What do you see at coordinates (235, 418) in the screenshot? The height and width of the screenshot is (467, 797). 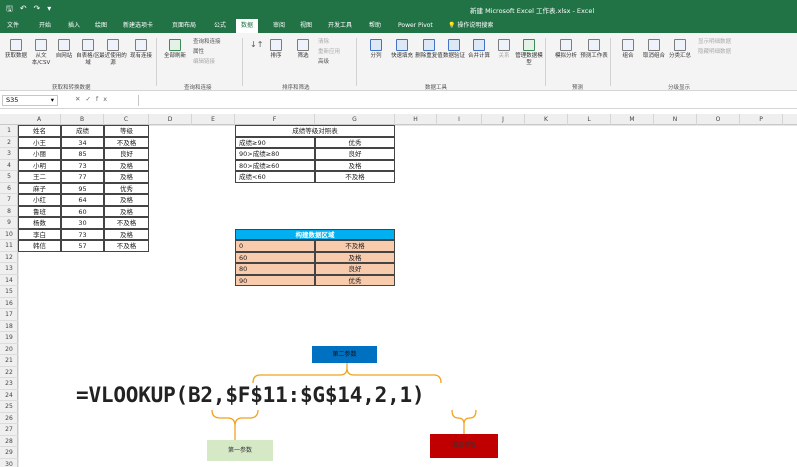 I see `first-param-bracket` at bounding box center [235, 418].